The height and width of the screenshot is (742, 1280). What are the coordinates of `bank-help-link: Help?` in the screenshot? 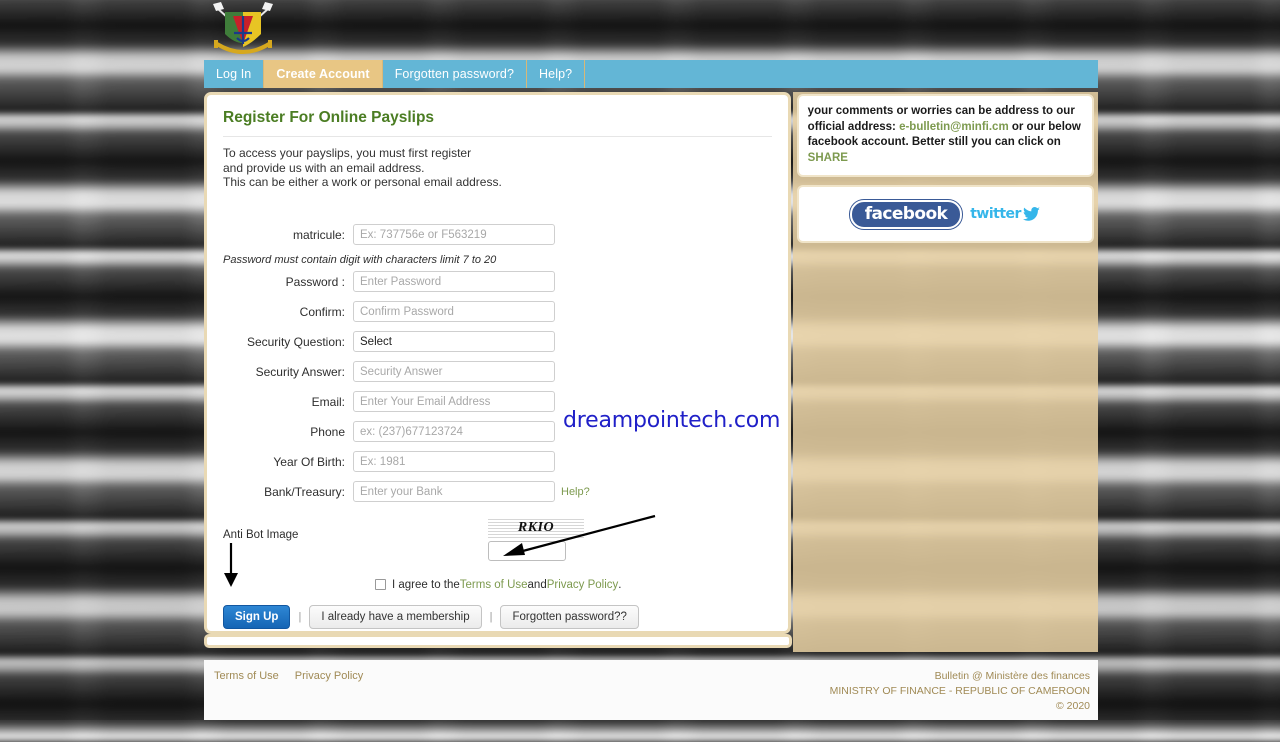 It's located at (575, 492).